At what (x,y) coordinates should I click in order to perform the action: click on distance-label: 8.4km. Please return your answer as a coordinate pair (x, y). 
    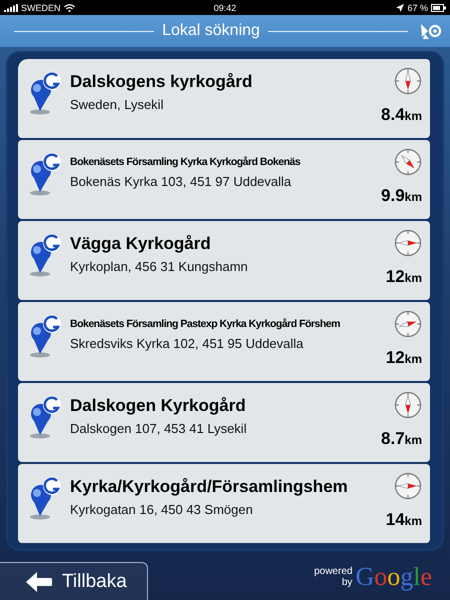
    Looking at the image, I should click on (401, 115).